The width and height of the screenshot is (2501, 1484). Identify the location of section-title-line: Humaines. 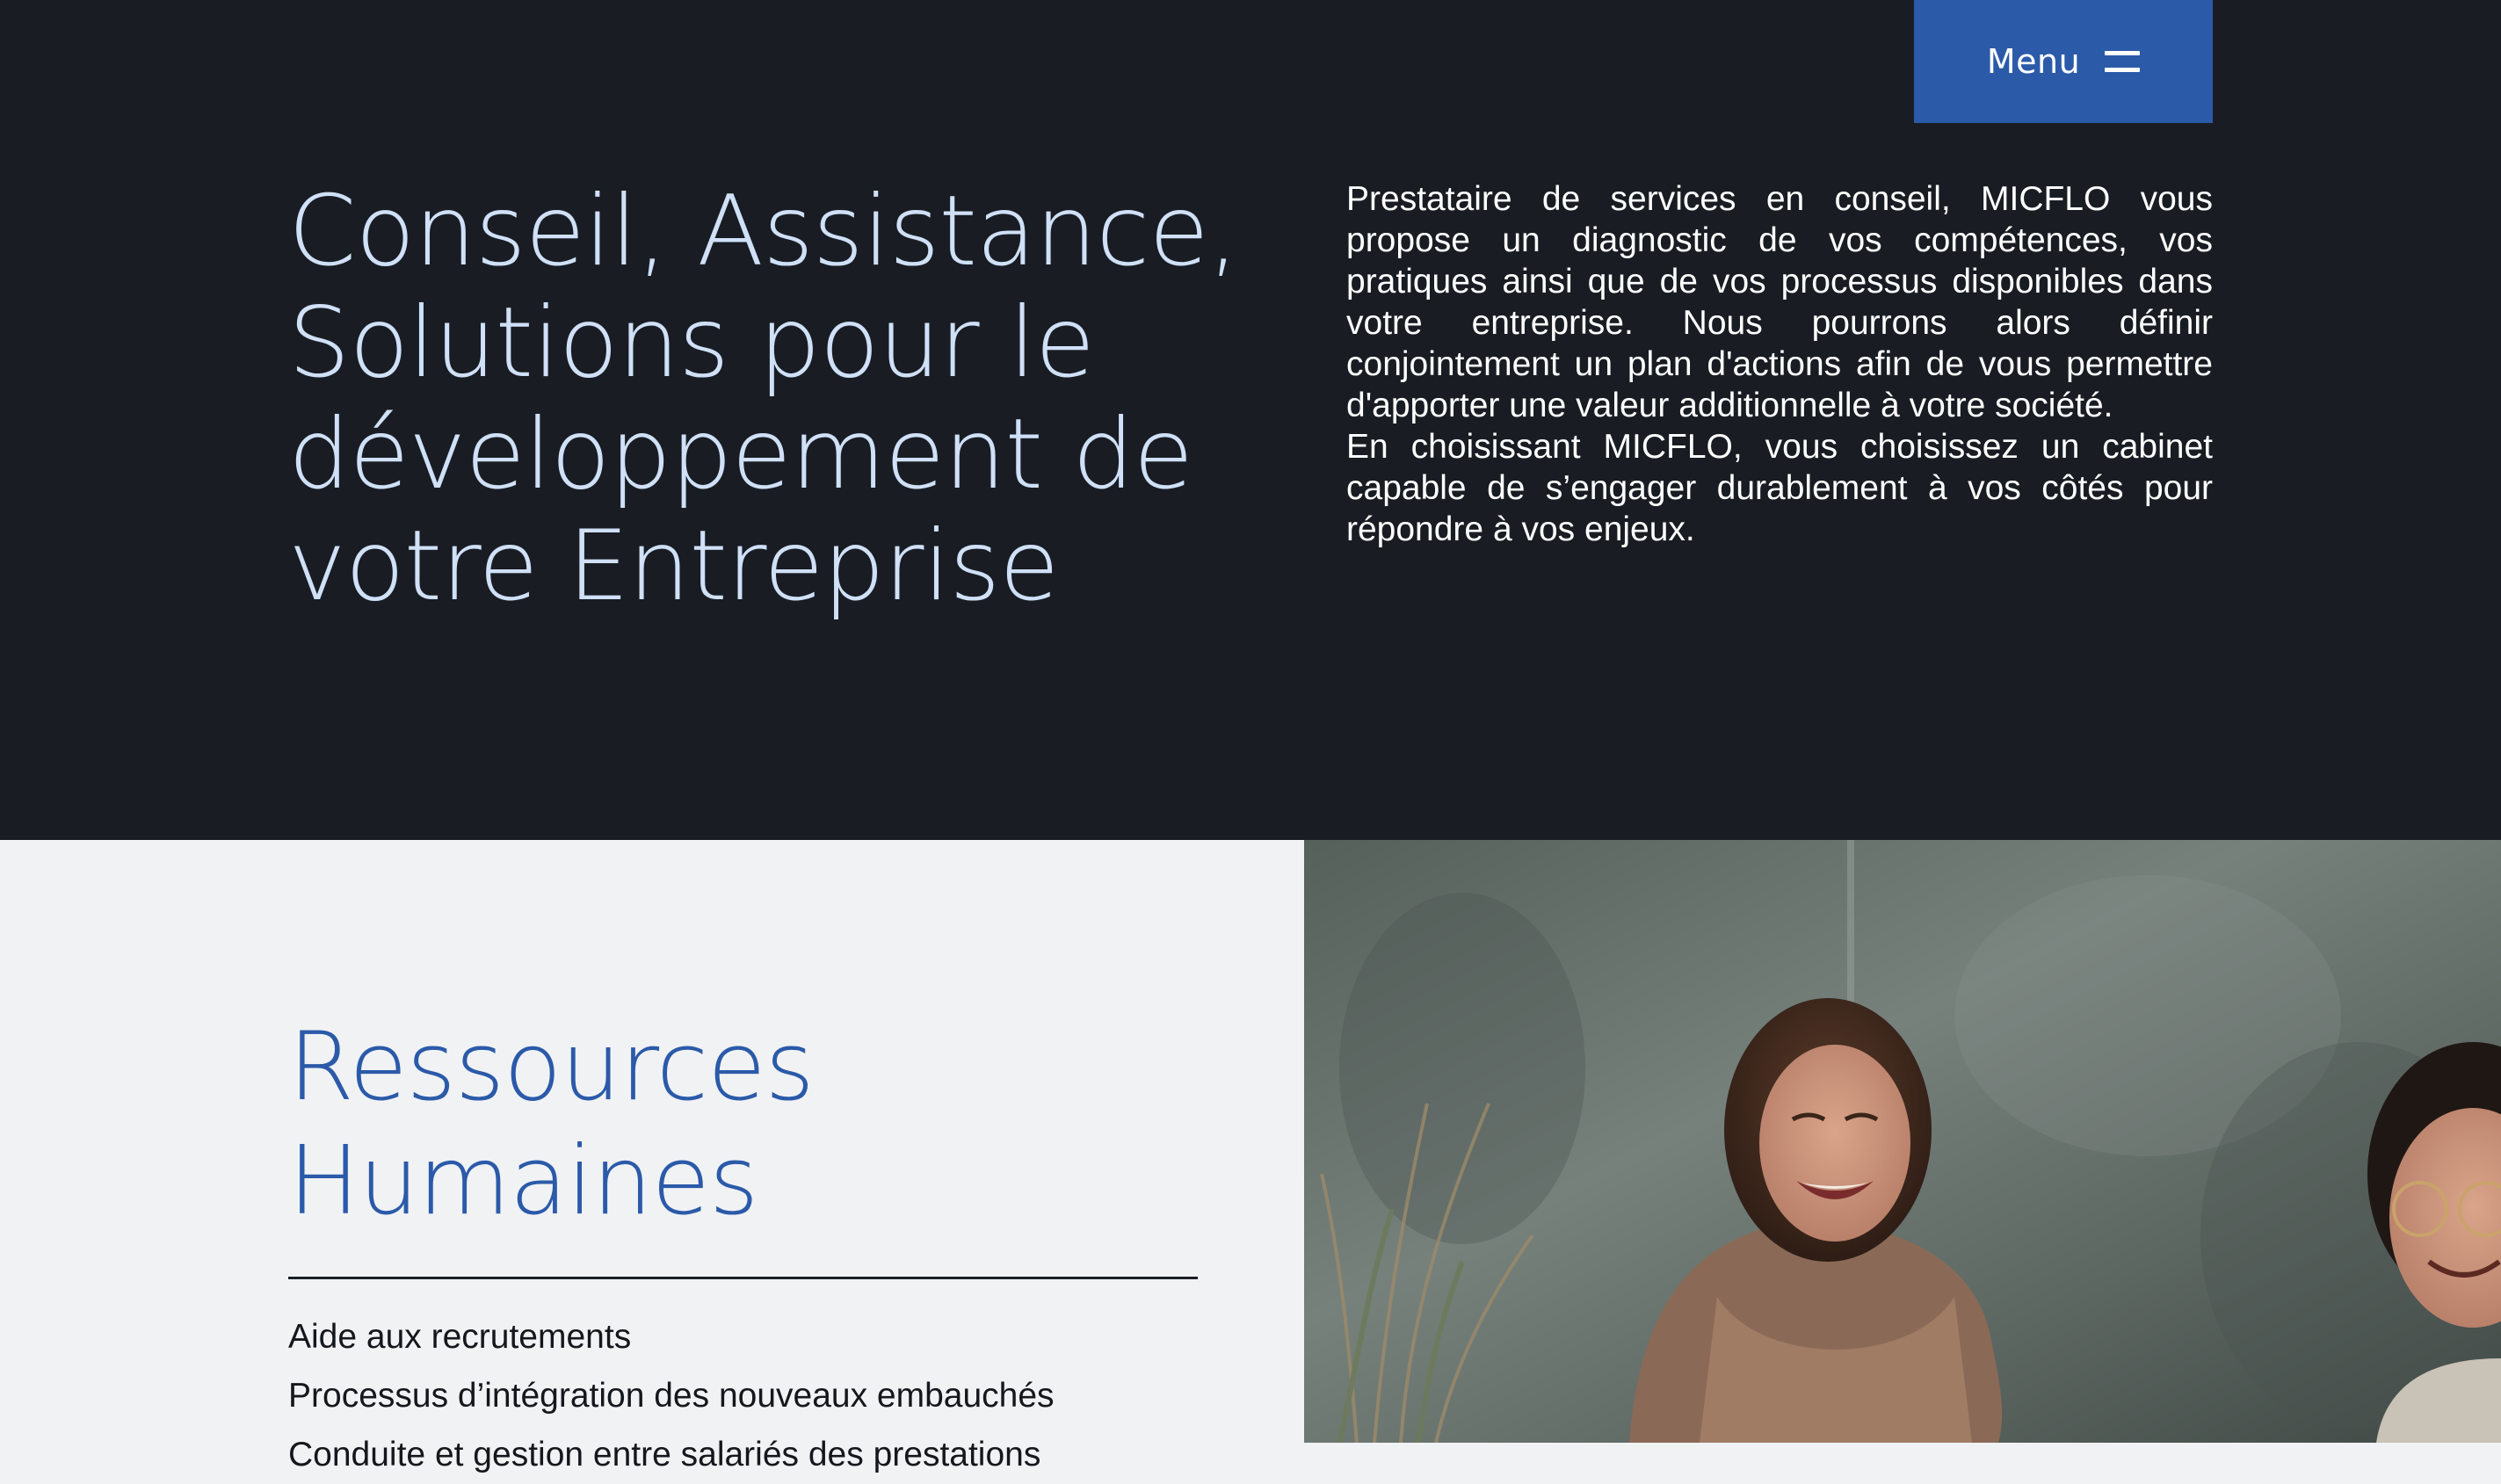
(523, 1181).